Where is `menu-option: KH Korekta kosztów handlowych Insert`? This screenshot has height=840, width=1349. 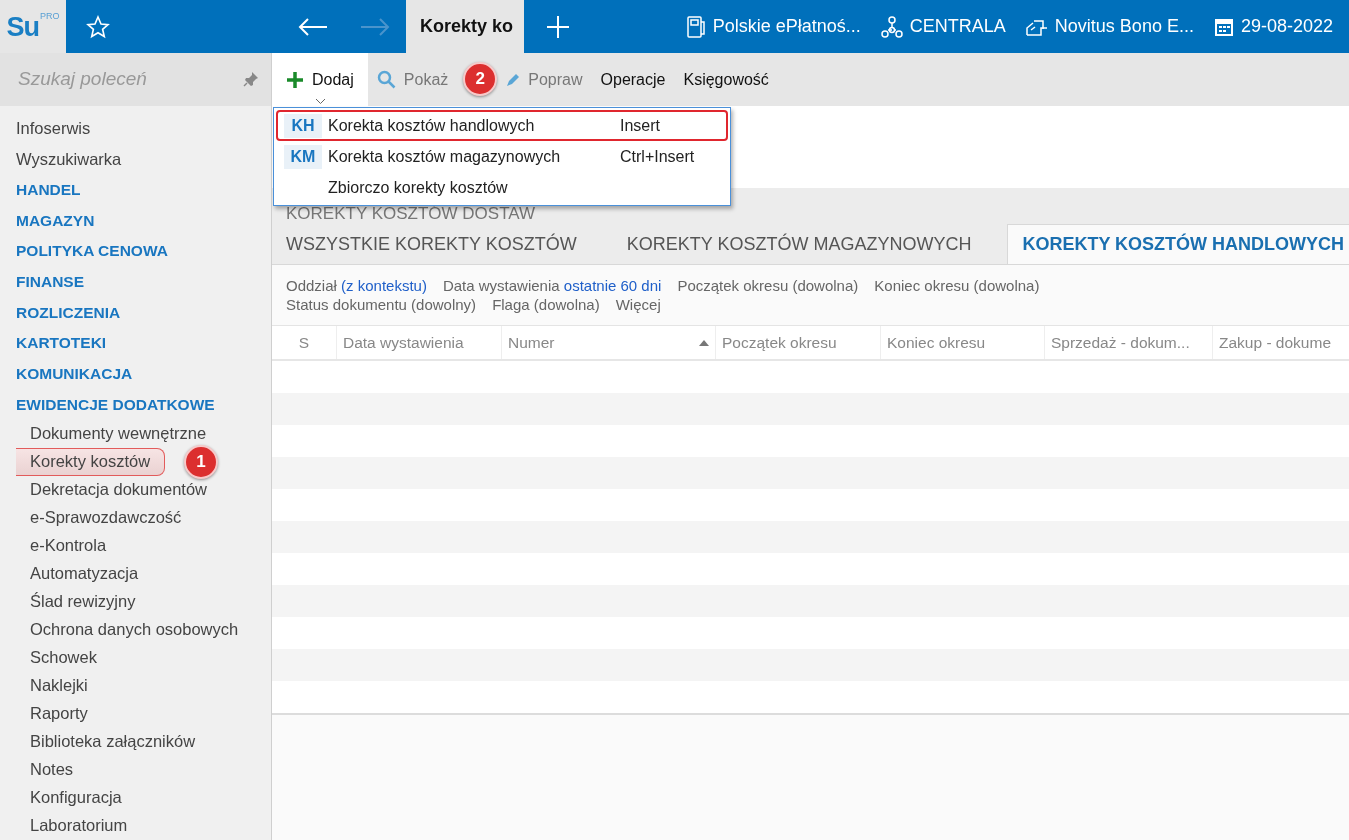
menu-option: KH Korekta kosztów handlowych Insert is located at coordinates (502, 125).